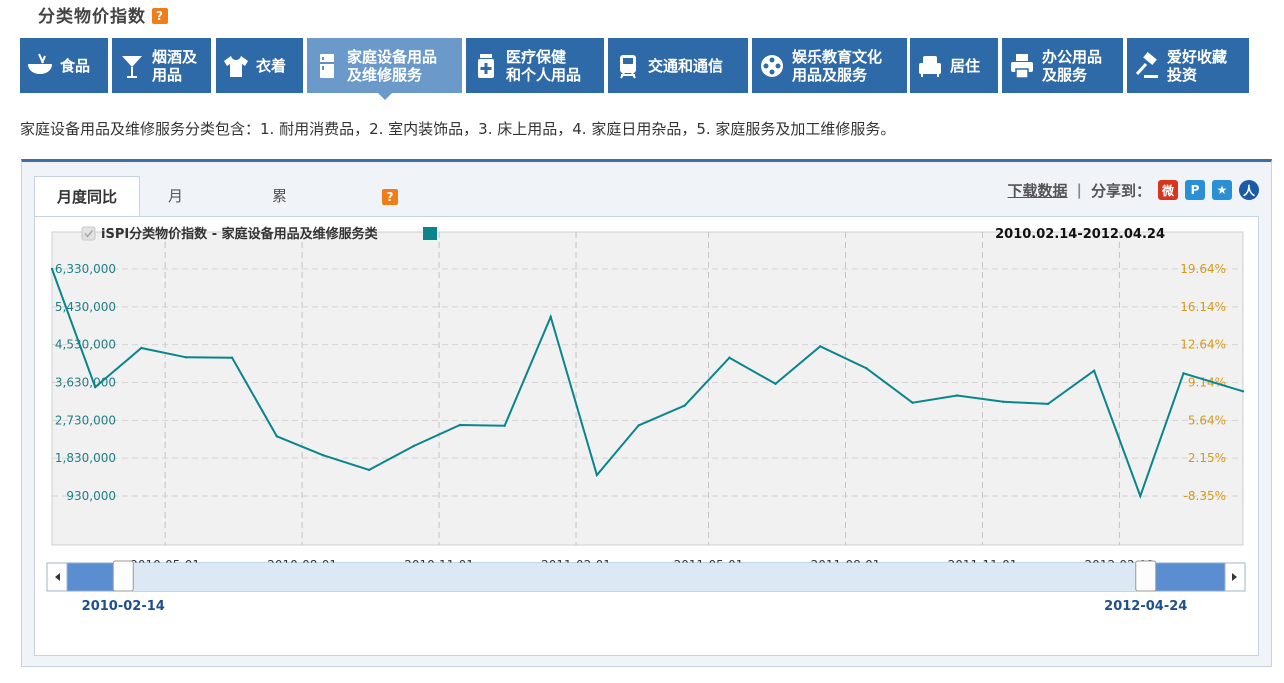  What do you see at coordinates (1120, 190) in the screenshot?
I see `share-label: 分享到：` at bounding box center [1120, 190].